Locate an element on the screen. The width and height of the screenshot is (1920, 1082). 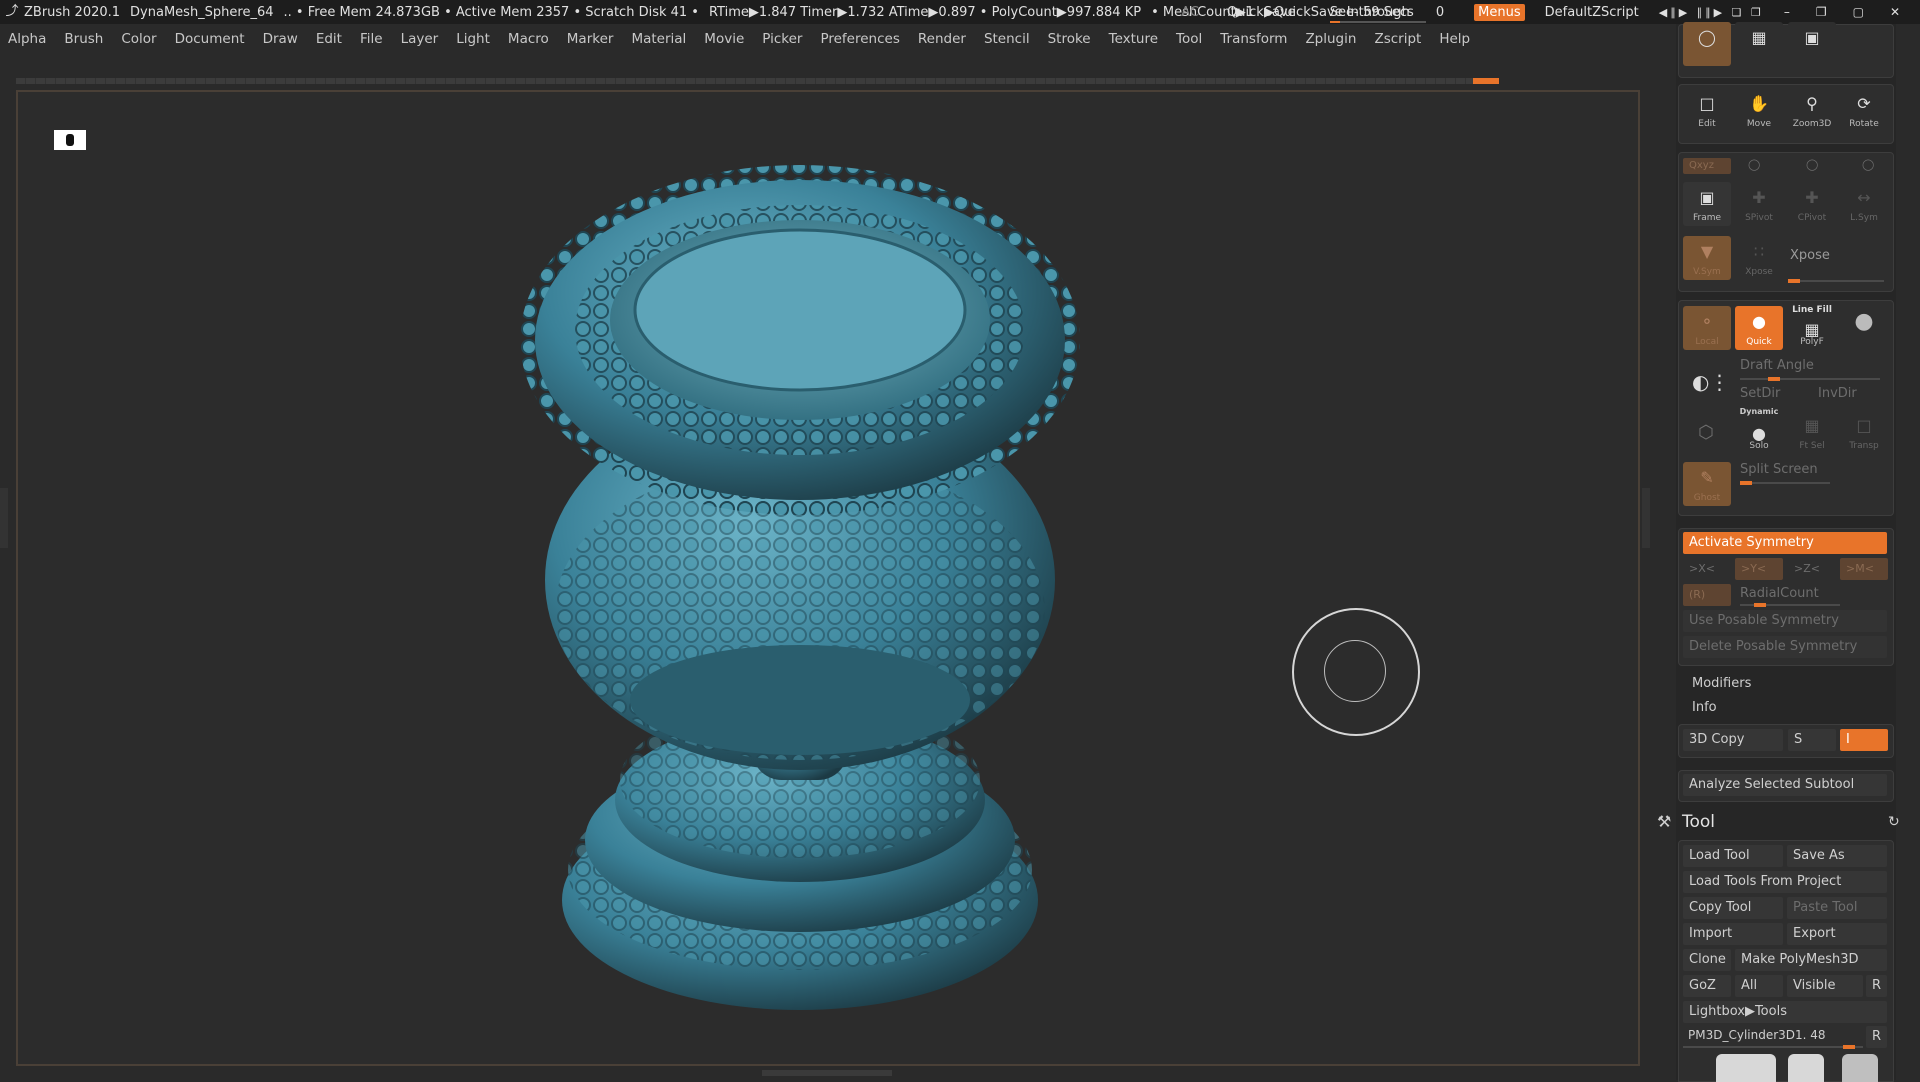
top-shelf is located at coordinates (757, 81).